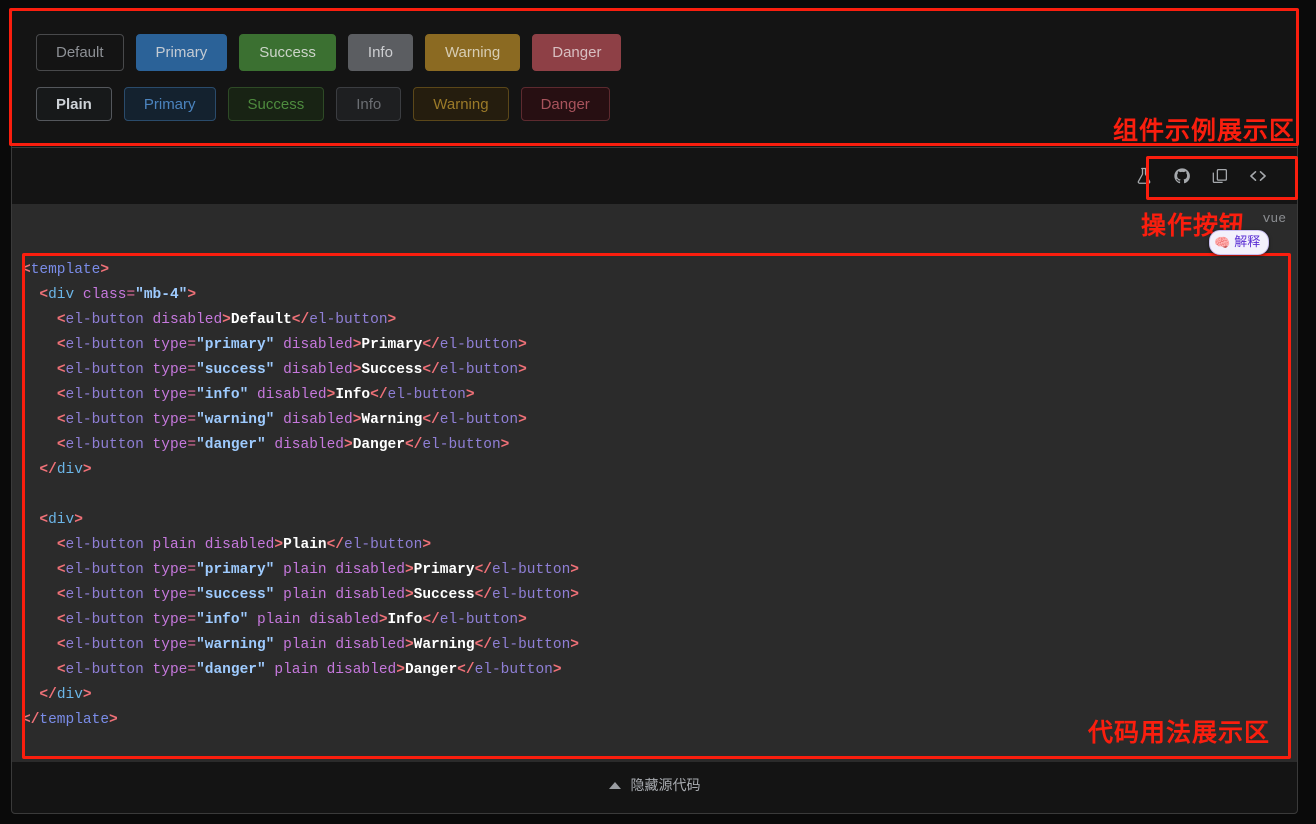  Describe the element at coordinates (1247, 242) in the screenshot. I see `explain-badge-label: 解释` at that location.